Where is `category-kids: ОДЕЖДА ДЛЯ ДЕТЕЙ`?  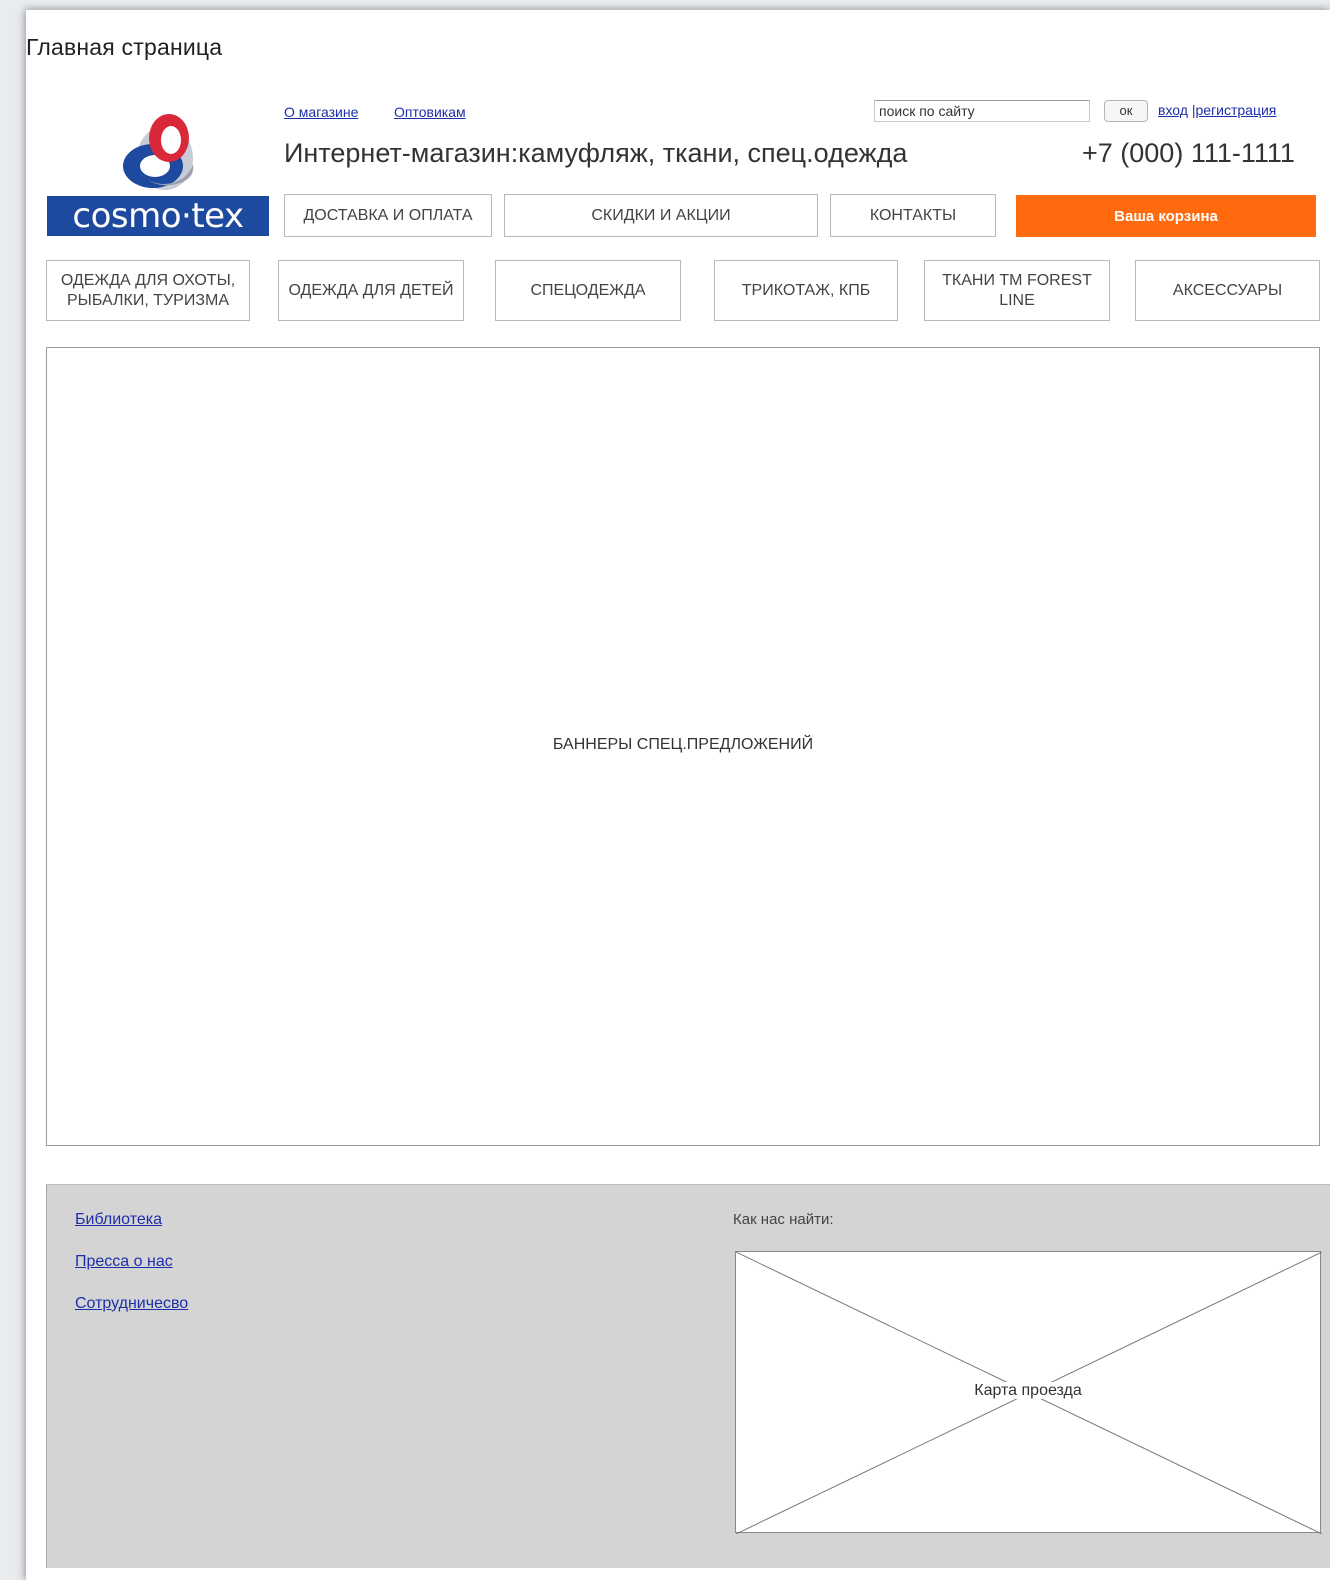
category-kids: ОДЕЖДА ДЛЯ ДЕТЕЙ is located at coordinates (371, 290).